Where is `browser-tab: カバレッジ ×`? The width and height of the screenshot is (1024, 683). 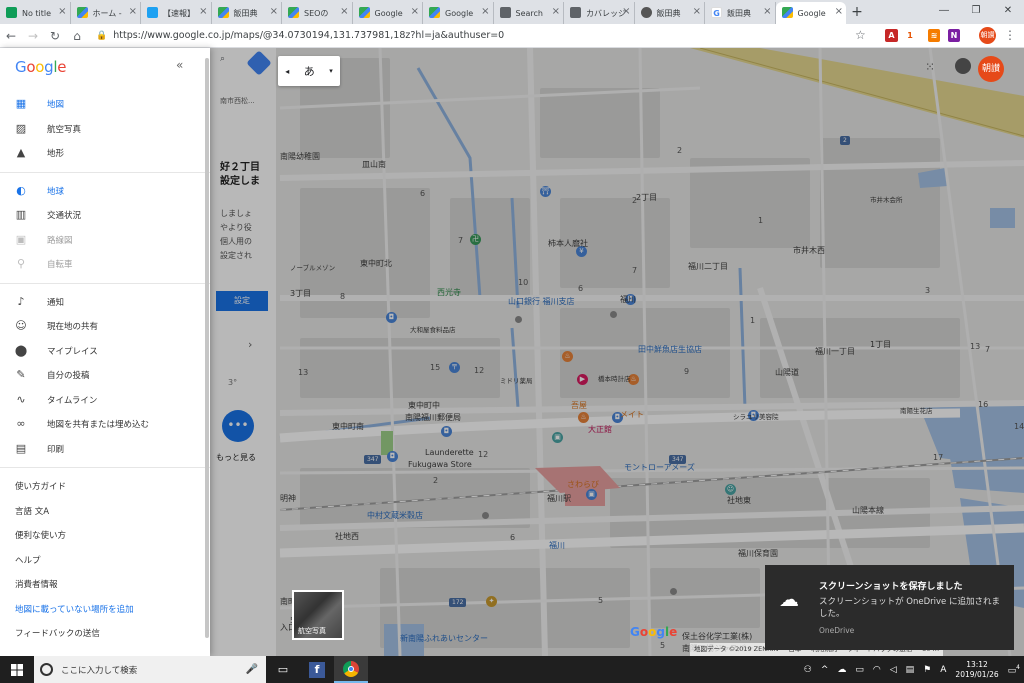 browser-tab: カバレッジ × is located at coordinates (599, 13).